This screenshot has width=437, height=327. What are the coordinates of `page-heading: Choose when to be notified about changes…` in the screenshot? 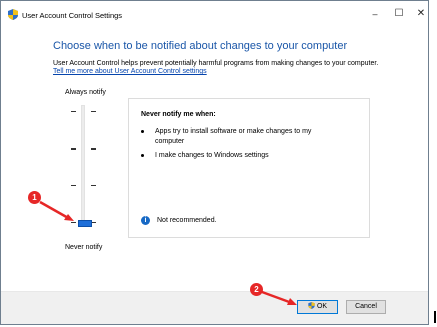 It's located at (200, 46).